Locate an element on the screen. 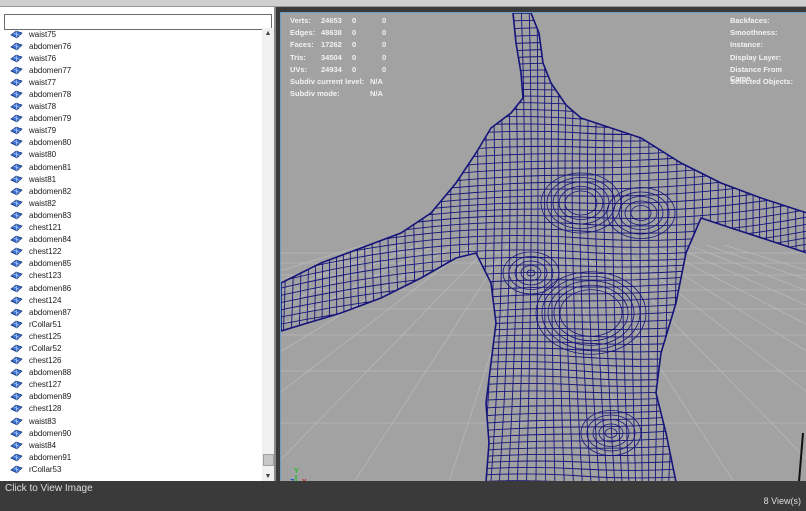  list-item: chest121 is located at coordinates (131, 228).